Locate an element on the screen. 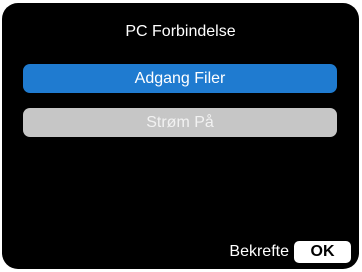 This screenshot has height=272, width=362. screen-title: PC Forbindelse is located at coordinates (180, 31).